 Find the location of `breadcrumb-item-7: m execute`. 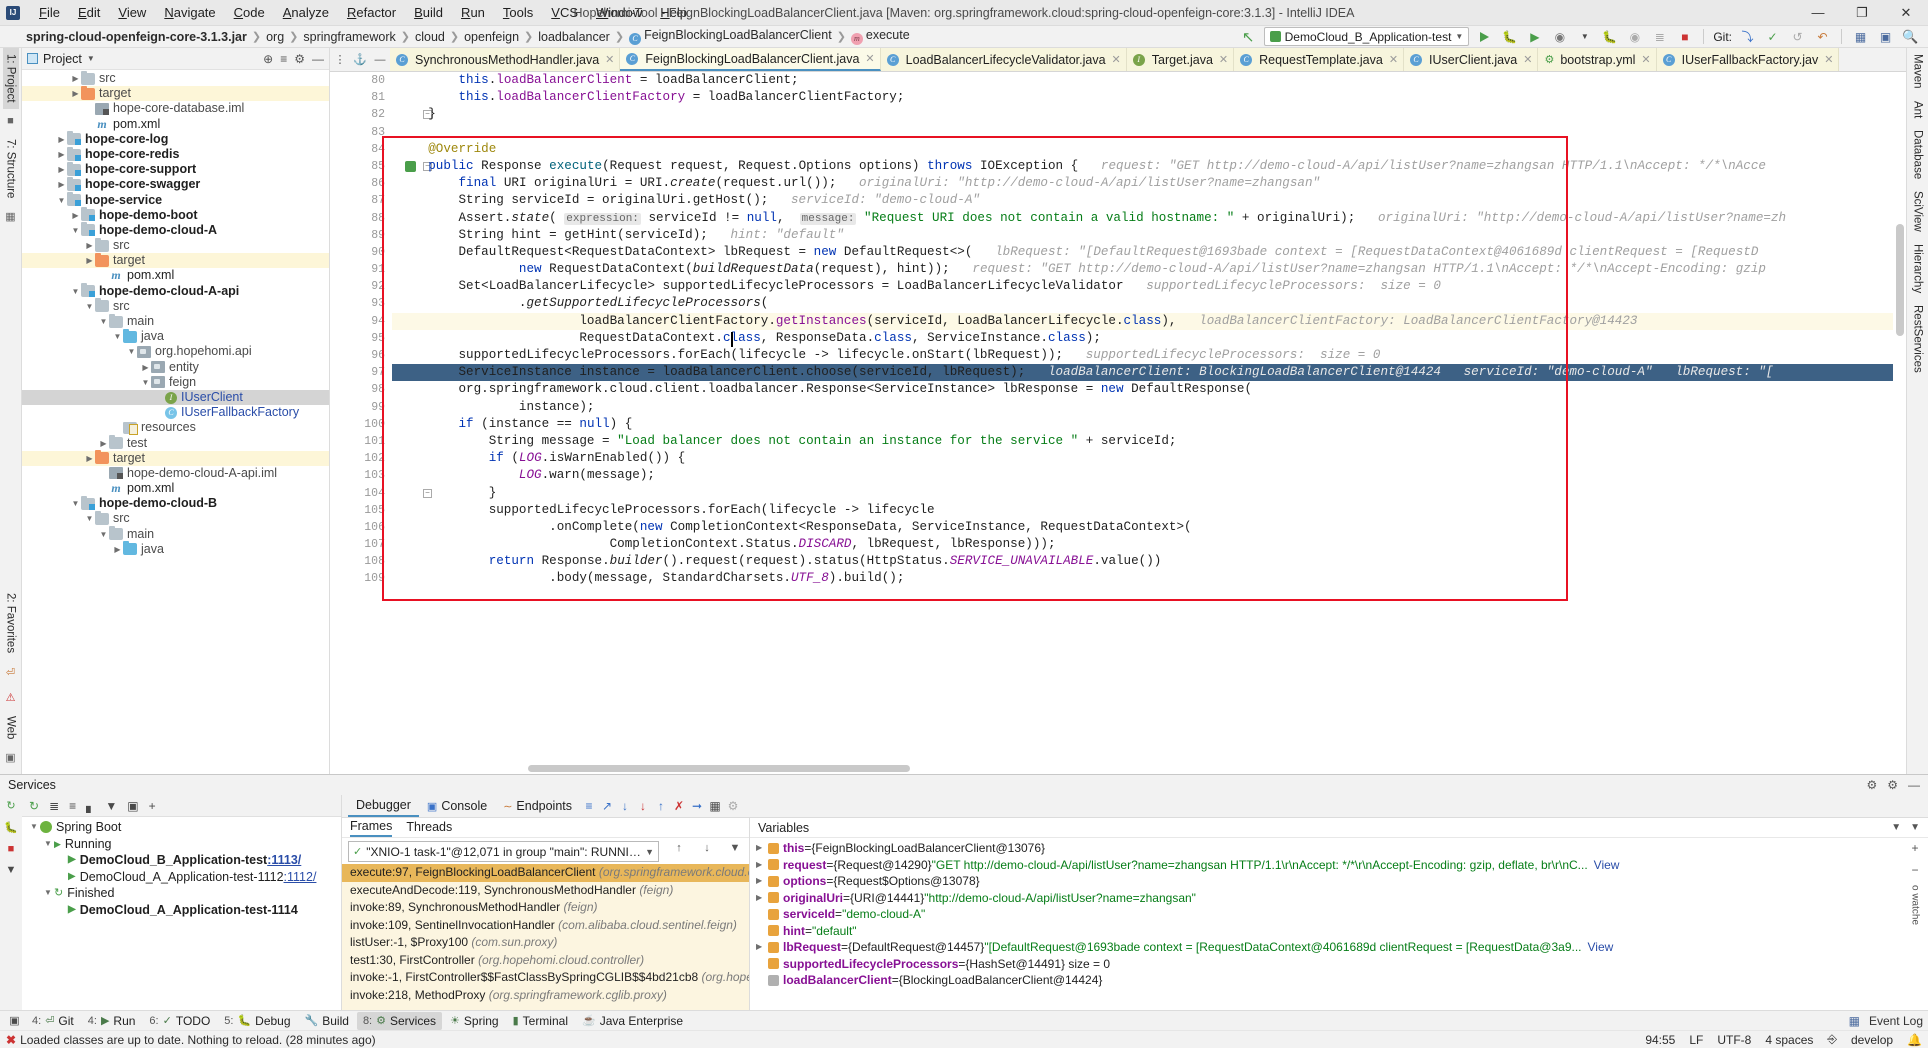

breadcrumb-item-7: m execute is located at coordinates (880, 36).